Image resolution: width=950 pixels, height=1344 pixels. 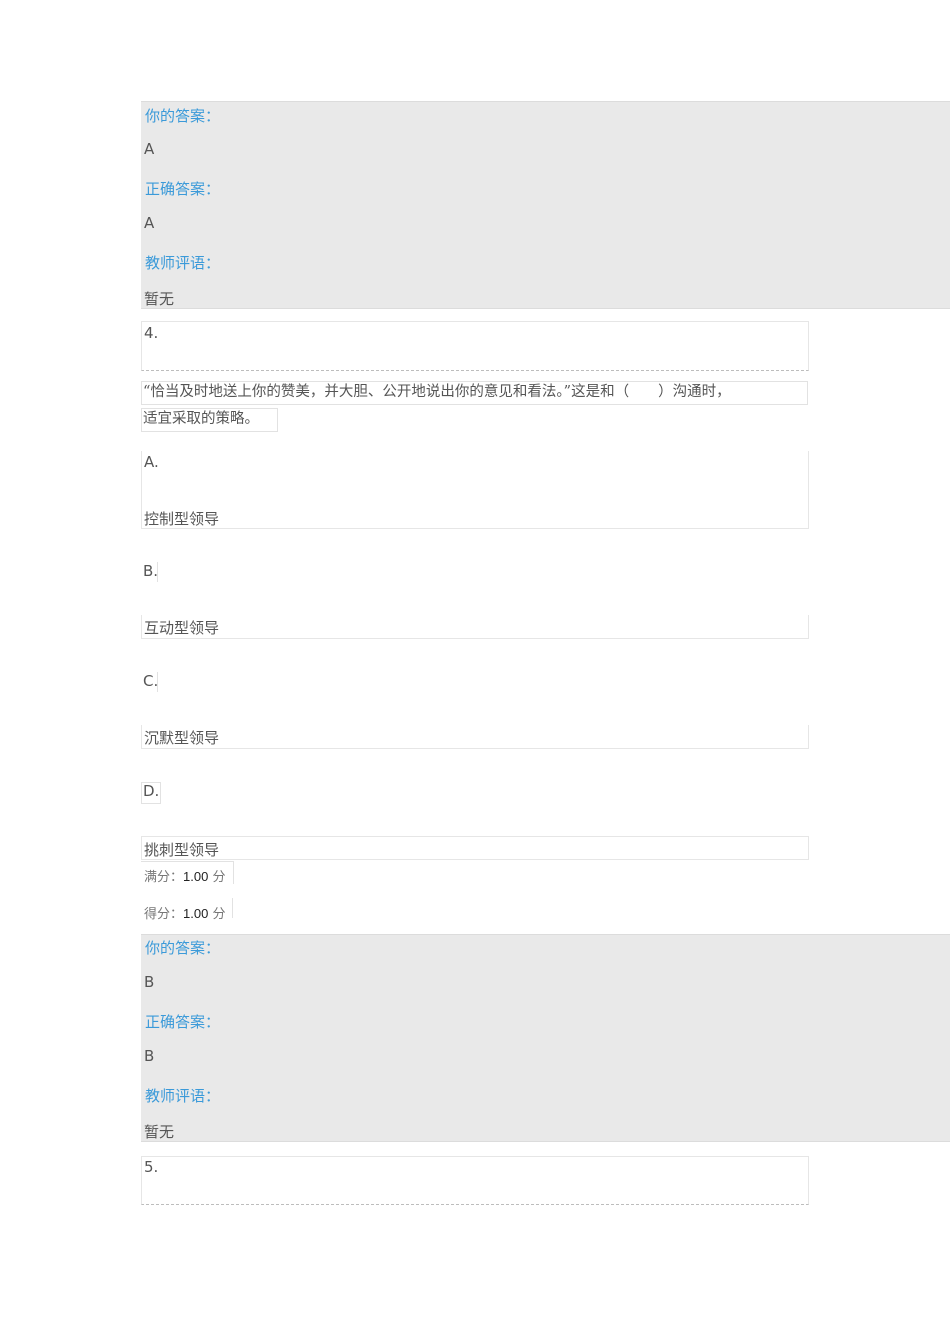 I want to click on option-c: 沉默型领导, so click(x=475, y=737).